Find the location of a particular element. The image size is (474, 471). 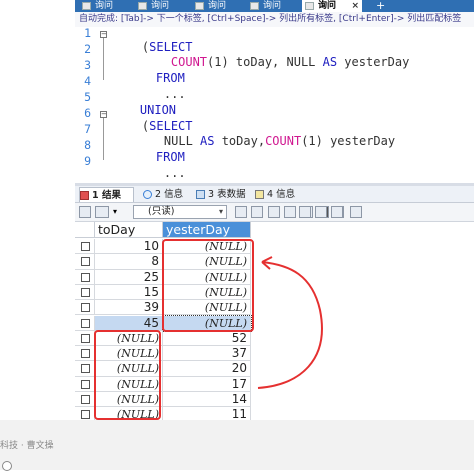

tab-info-2: 2 信息 is located at coordinates (168, 194).